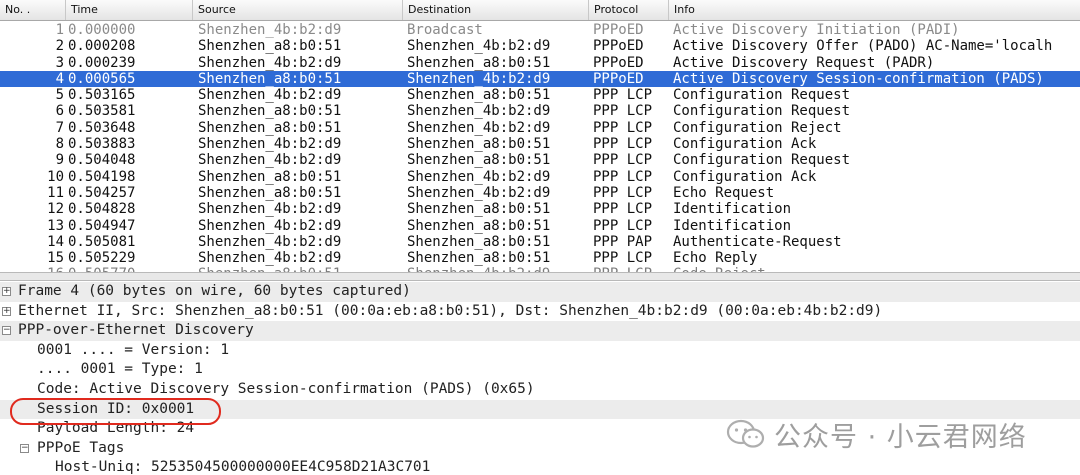  What do you see at coordinates (298, 10) in the screenshot?
I see `column-header-source: Source` at bounding box center [298, 10].